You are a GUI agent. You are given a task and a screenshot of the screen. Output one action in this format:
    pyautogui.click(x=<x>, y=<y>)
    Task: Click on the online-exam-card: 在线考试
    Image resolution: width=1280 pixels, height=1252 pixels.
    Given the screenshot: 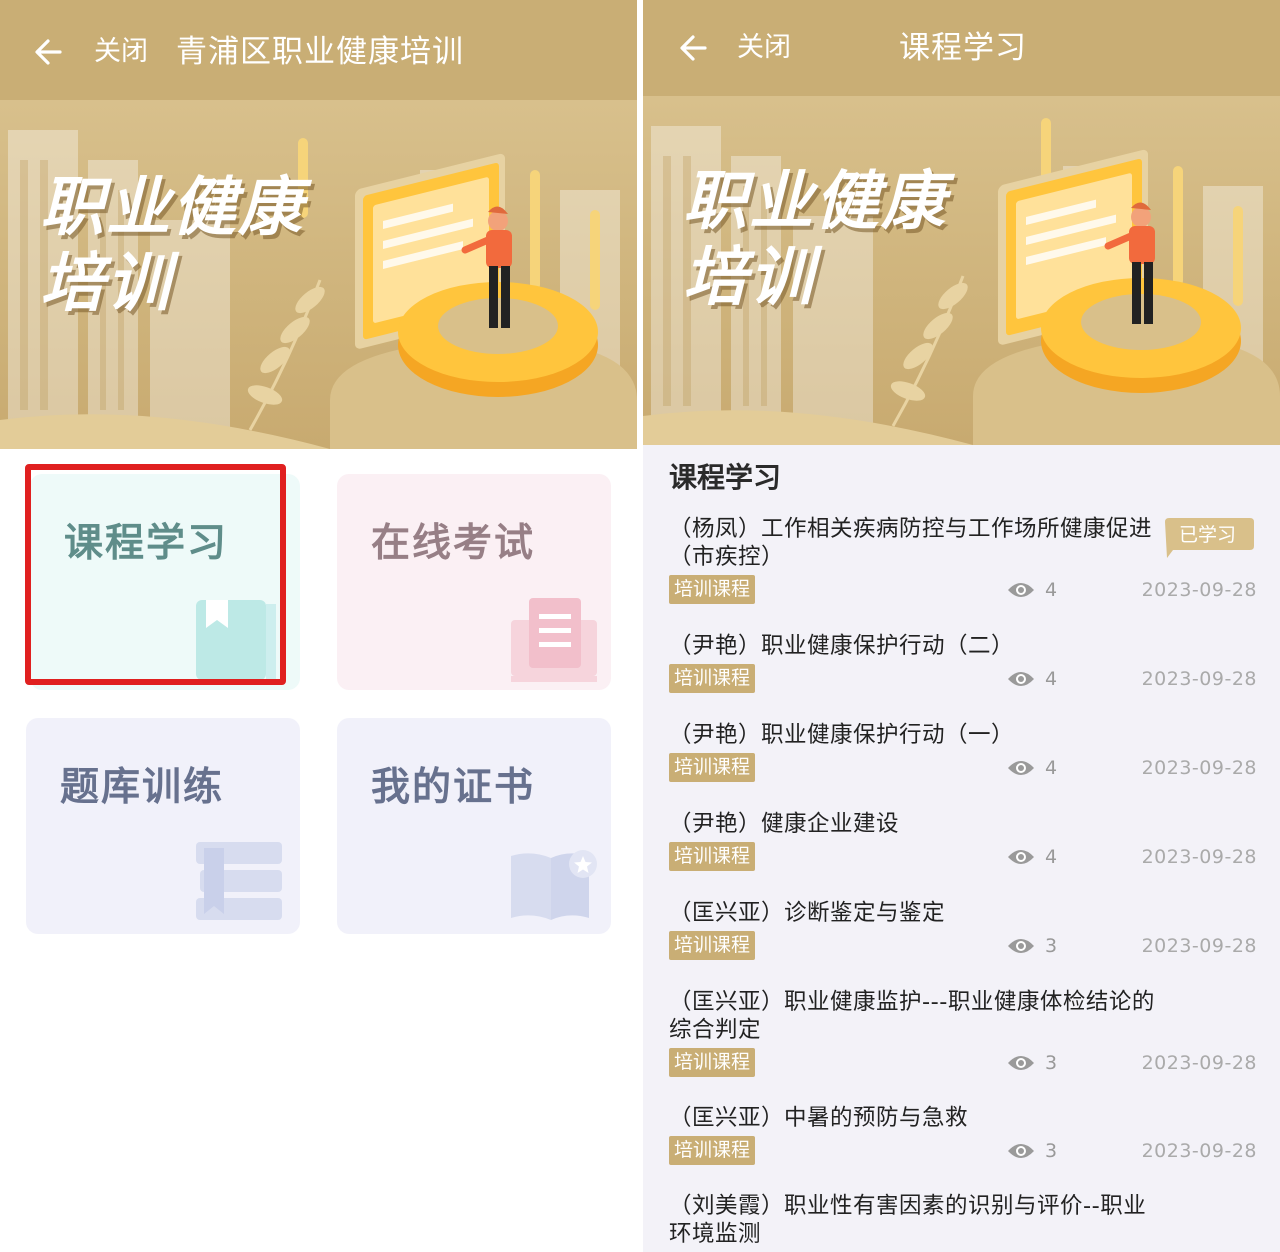 What is the action you would take?
    pyautogui.click(x=474, y=582)
    